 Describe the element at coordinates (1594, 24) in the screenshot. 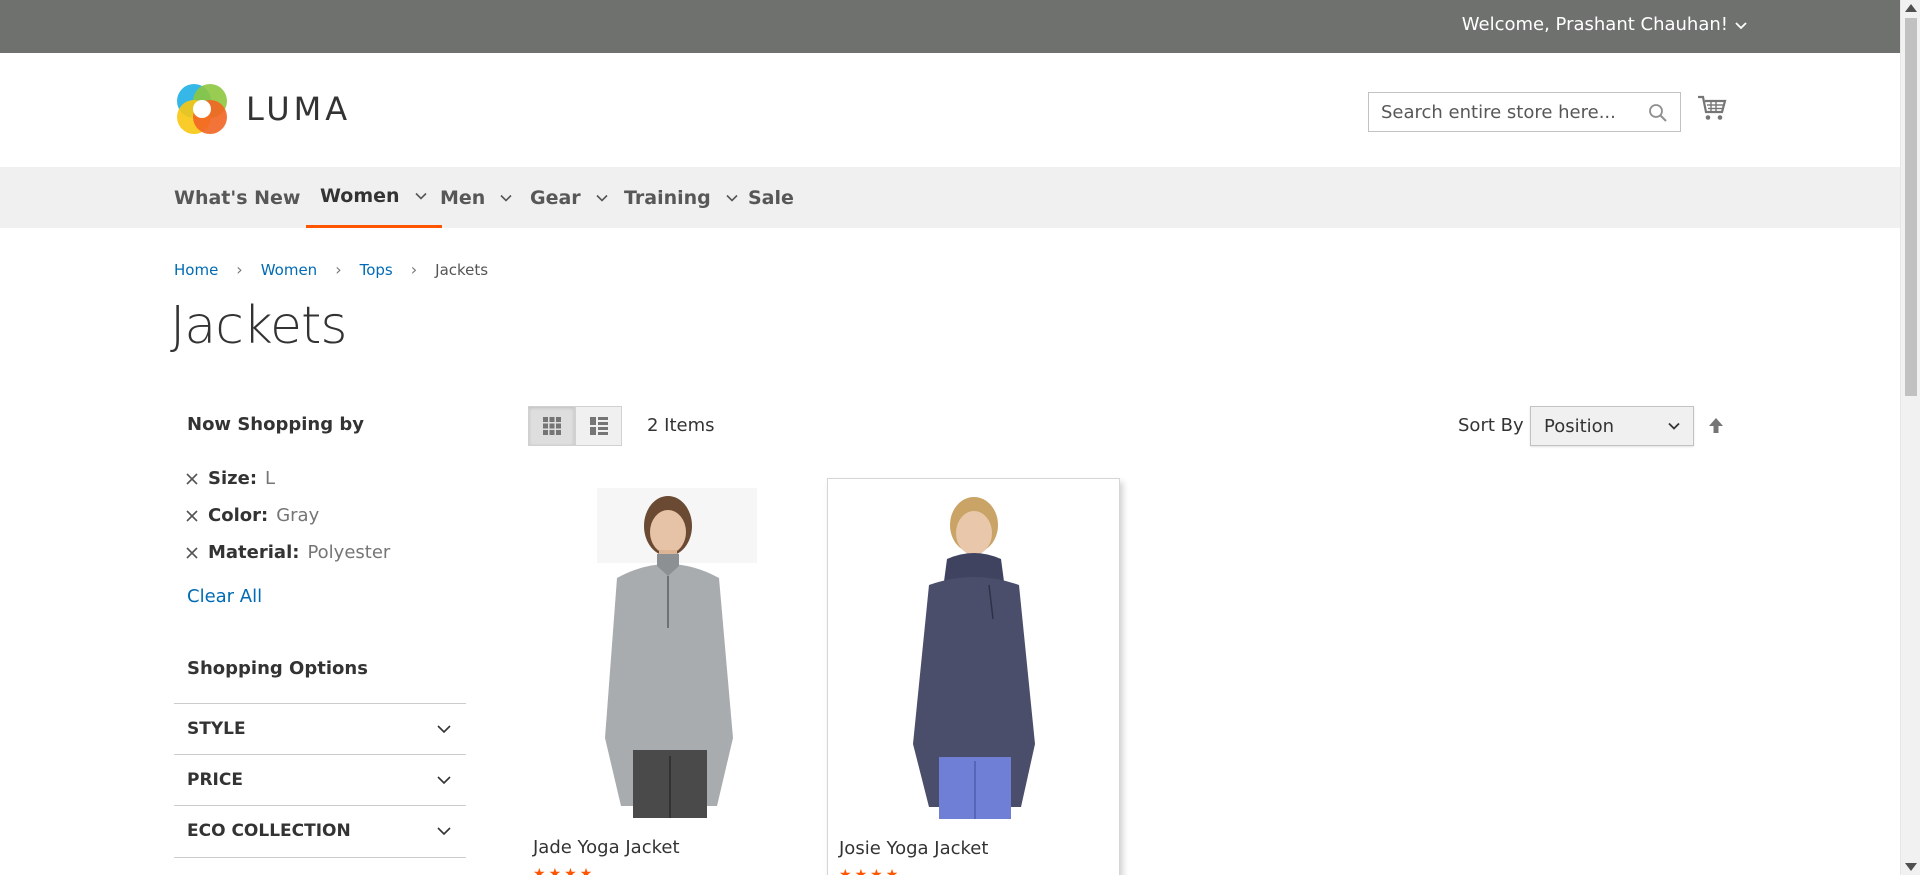

I see `welcome-text: Welcome, Prashant Chauhan!` at that location.